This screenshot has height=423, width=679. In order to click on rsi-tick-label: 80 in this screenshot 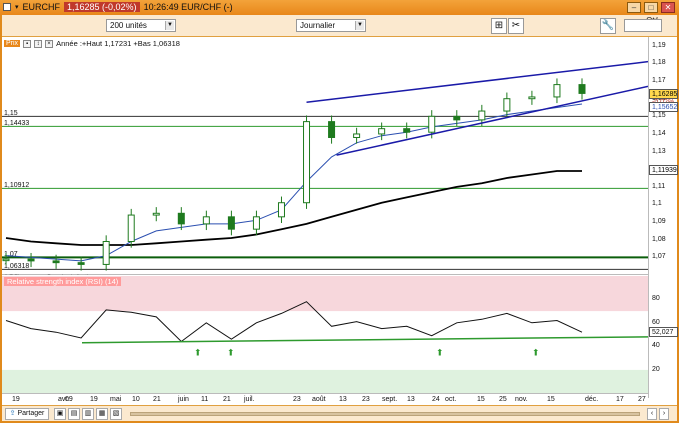, I will do `click(656, 299)`.